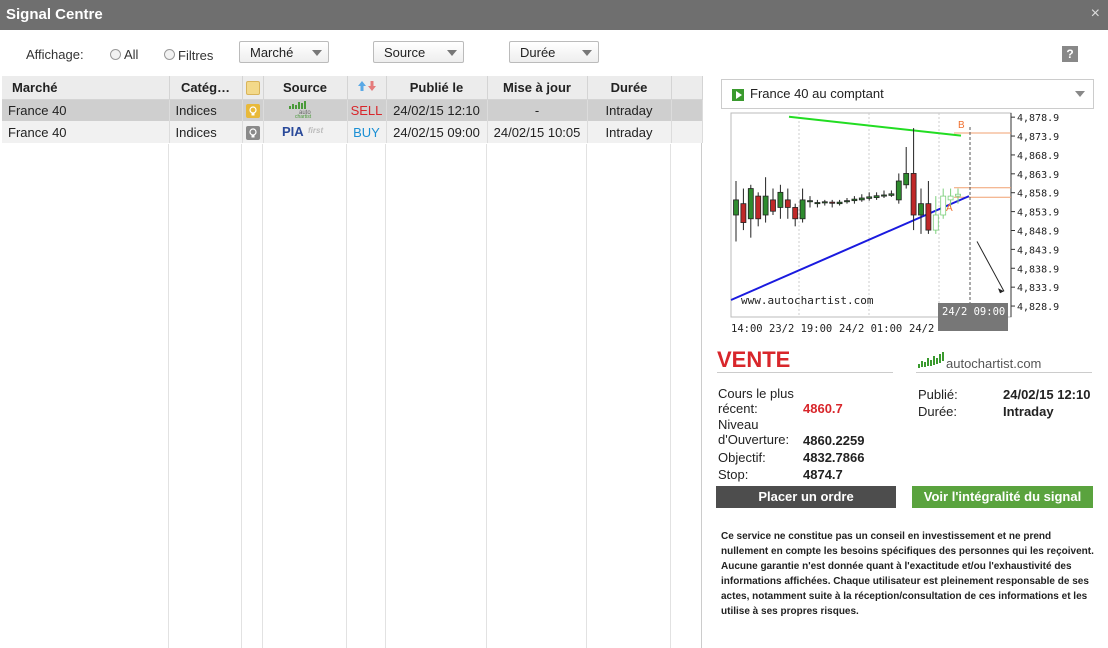  Describe the element at coordinates (131, 54) in the screenshot. I see `radio-all-label: All` at that location.